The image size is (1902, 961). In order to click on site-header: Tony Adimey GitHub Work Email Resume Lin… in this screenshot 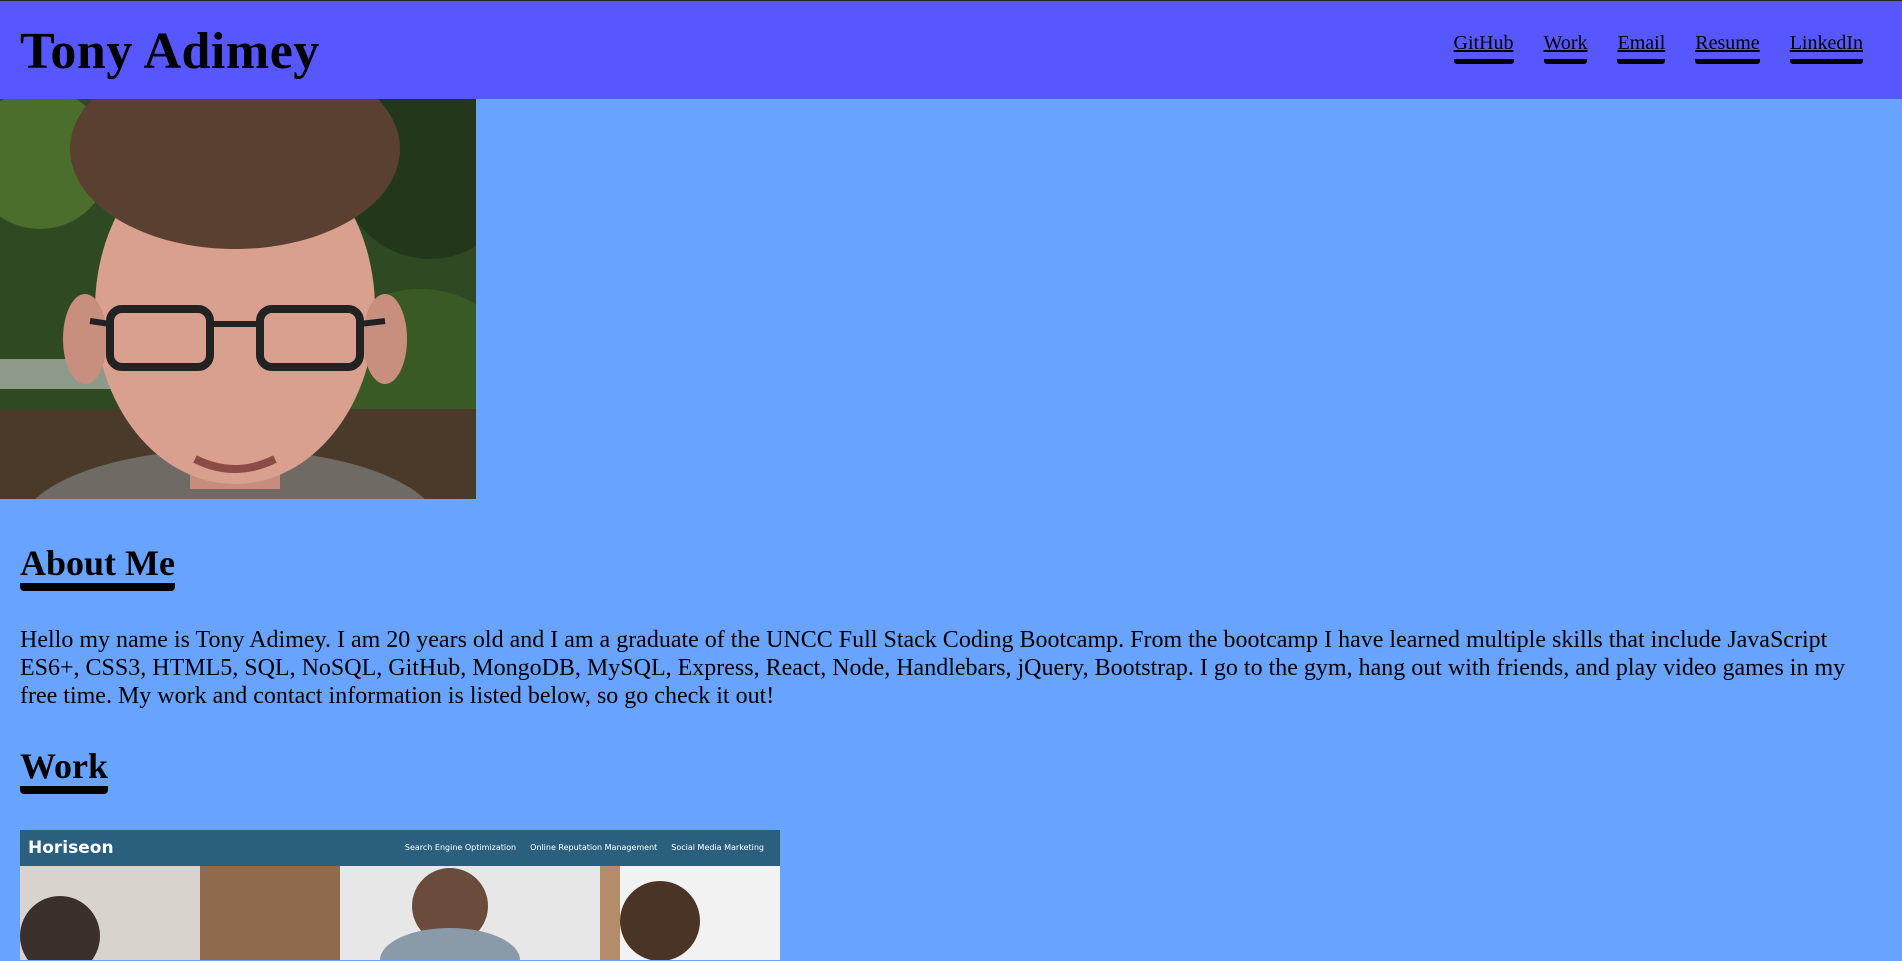, I will do `click(951, 50)`.